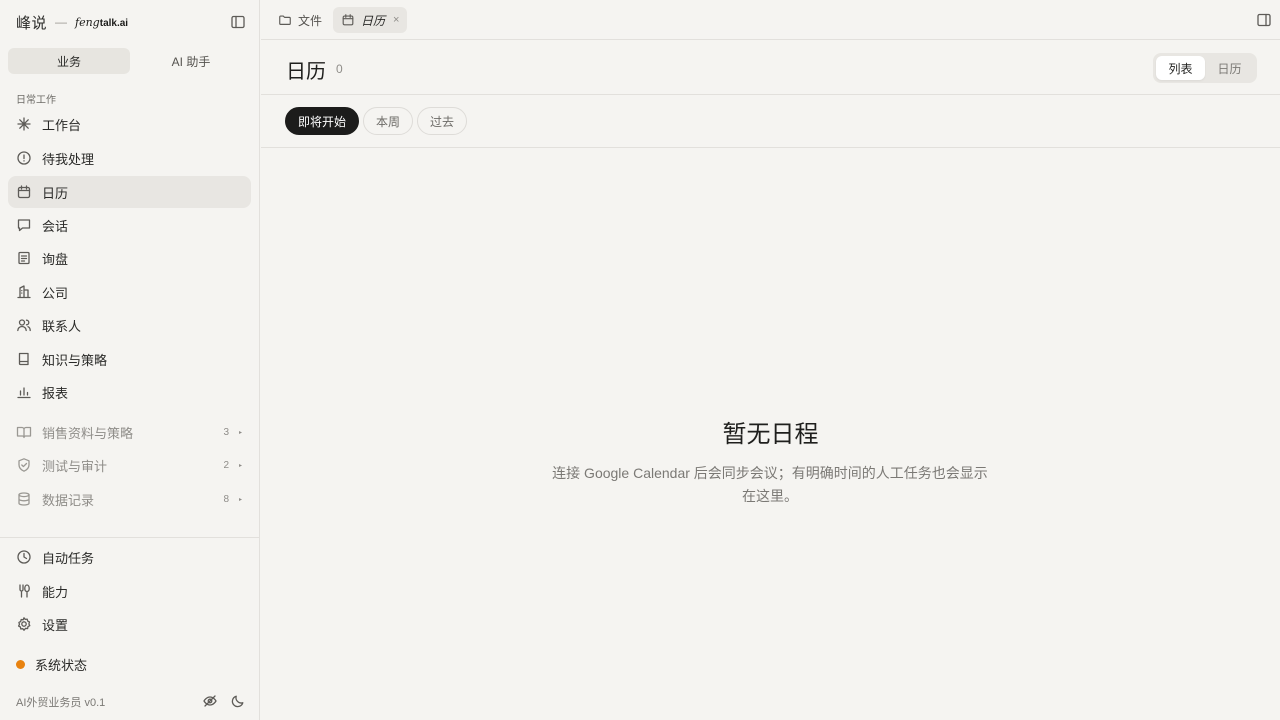 Image resolution: width=1280 pixels, height=720 pixels. I want to click on brand: 峰说 — fengtalk.ai, so click(72, 22).